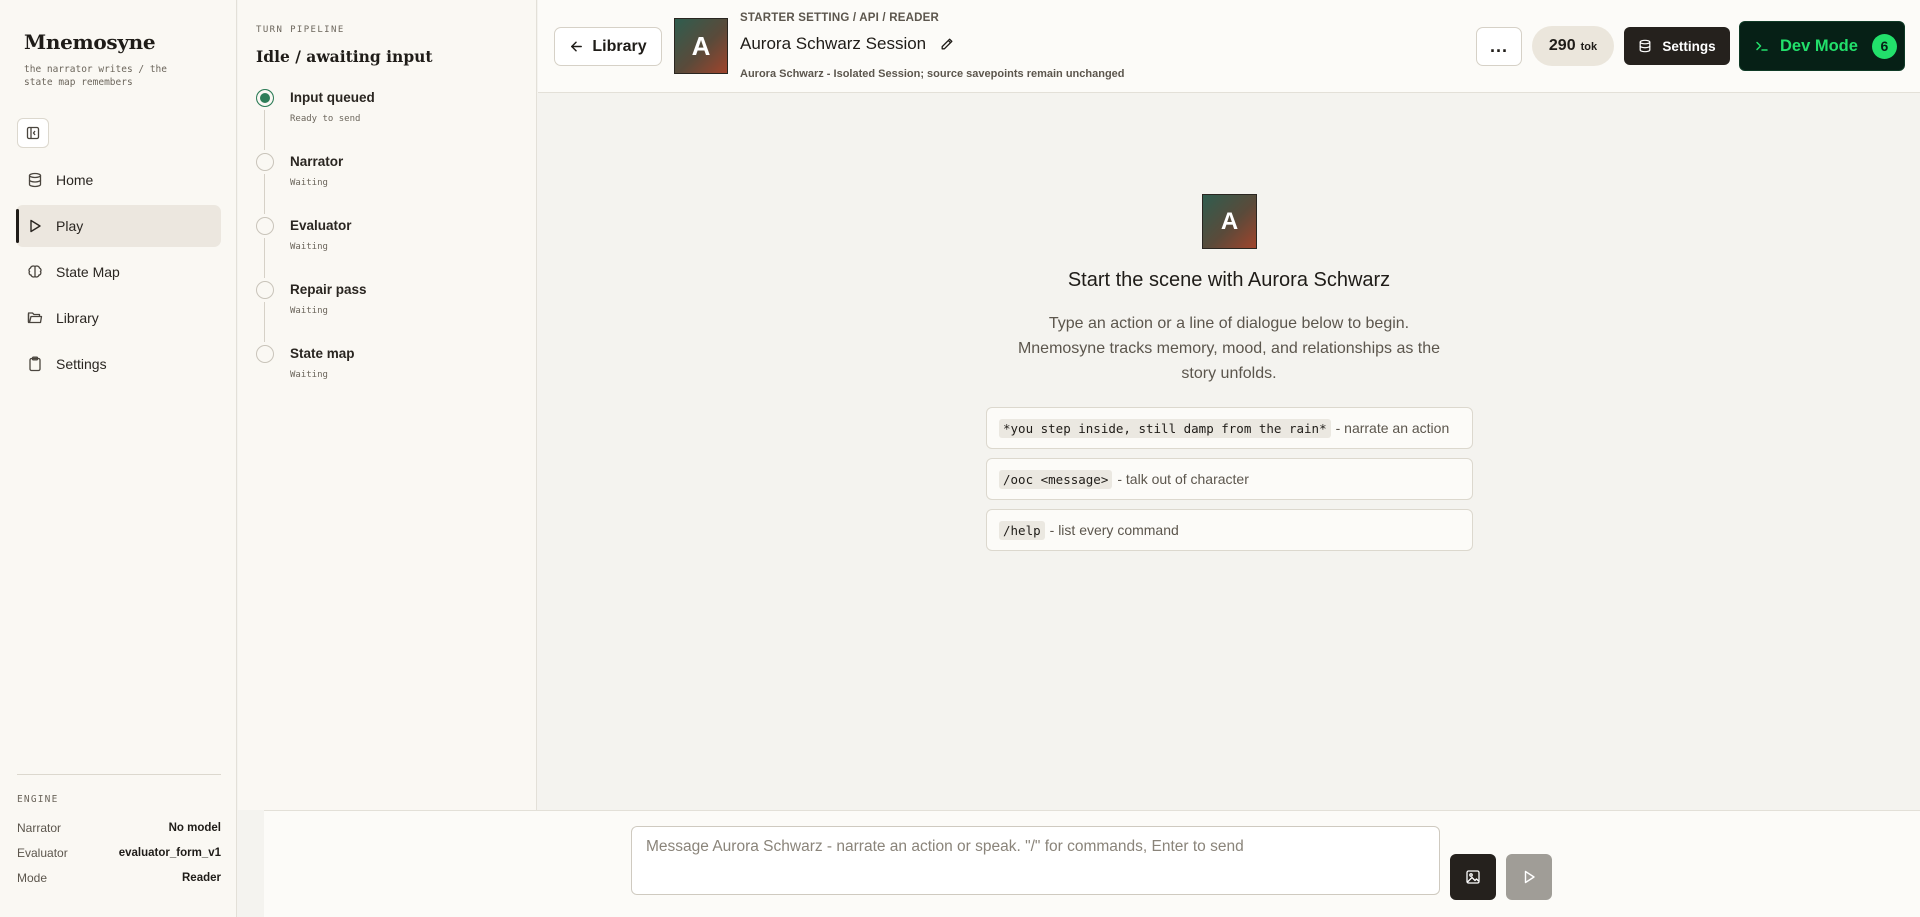 Image resolution: width=1920 pixels, height=917 pixels. What do you see at coordinates (90, 42) in the screenshot?
I see `app-name: Mnemosyne` at bounding box center [90, 42].